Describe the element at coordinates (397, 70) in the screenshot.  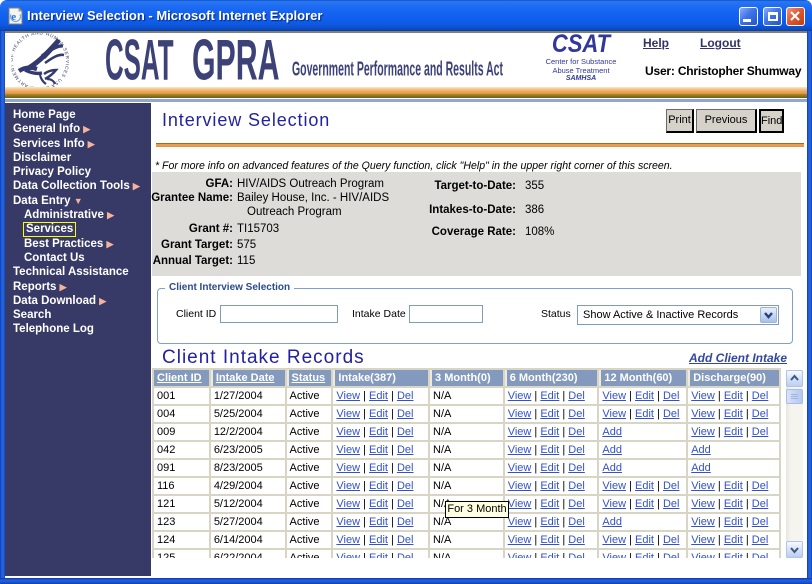
I see `svg-text:Government Performance and Res: Government Performance and Results Act` at that location.